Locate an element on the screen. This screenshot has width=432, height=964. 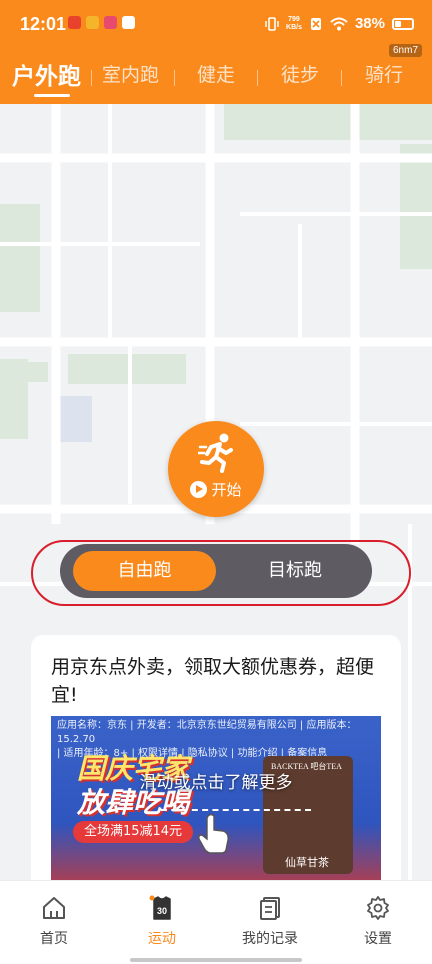
battery-percent: 38% is located at coordinates (369, 23).